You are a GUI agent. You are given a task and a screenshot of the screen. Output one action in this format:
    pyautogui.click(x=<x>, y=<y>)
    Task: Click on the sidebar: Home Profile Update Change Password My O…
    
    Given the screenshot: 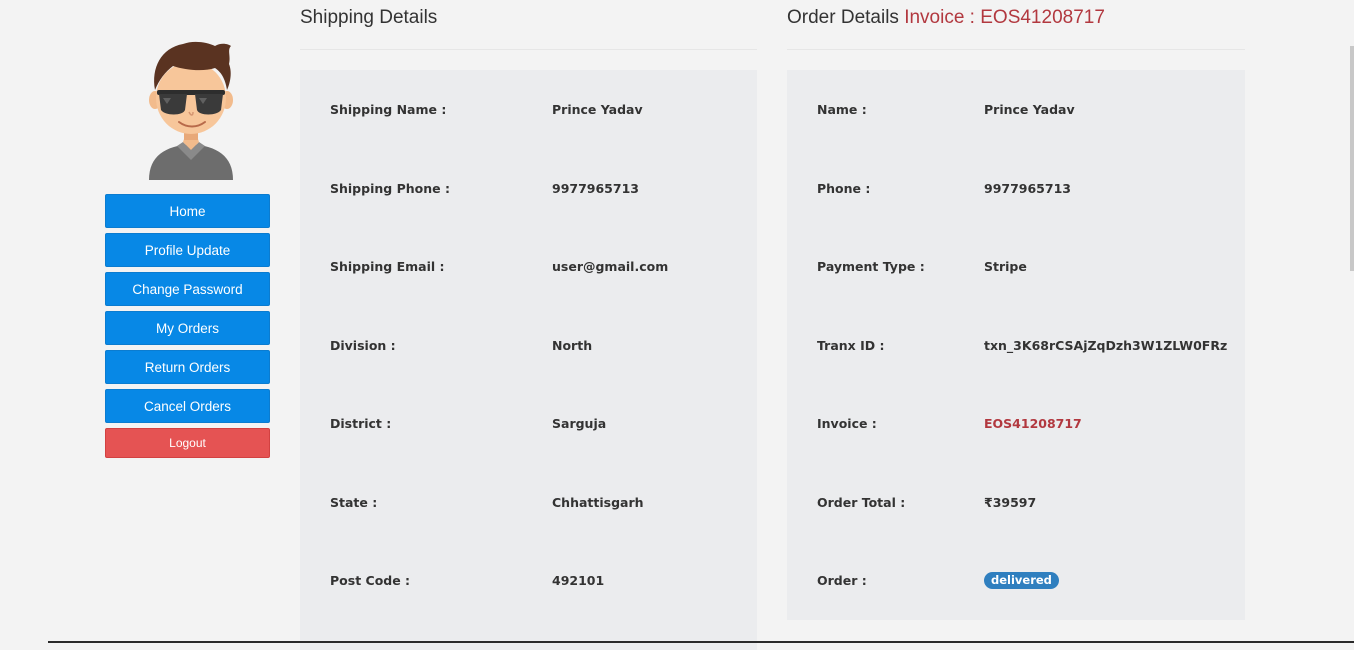 What is the action you would take?
    pyautogui.click(x=187, y=248)
    